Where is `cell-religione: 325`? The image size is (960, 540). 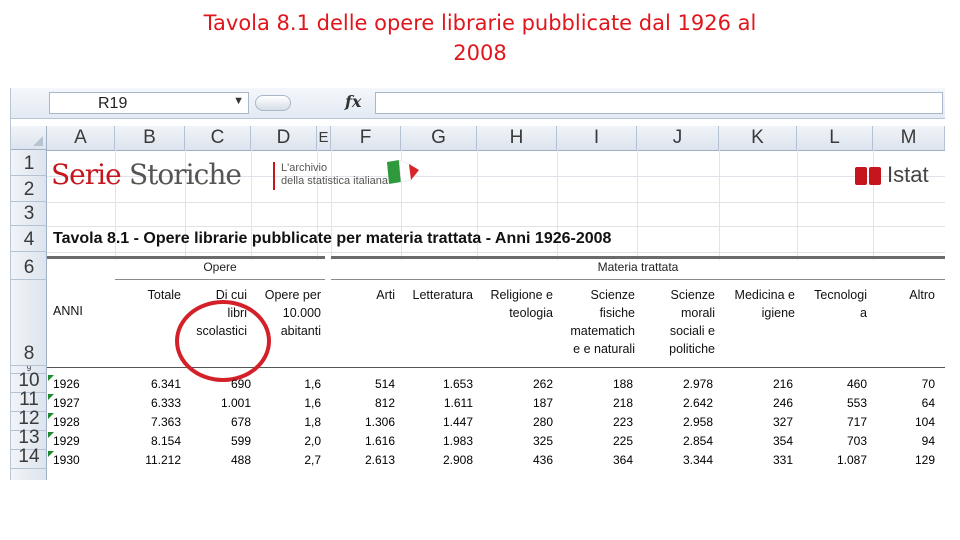 cell-religione: 325 is located at coordinates (515, 441).